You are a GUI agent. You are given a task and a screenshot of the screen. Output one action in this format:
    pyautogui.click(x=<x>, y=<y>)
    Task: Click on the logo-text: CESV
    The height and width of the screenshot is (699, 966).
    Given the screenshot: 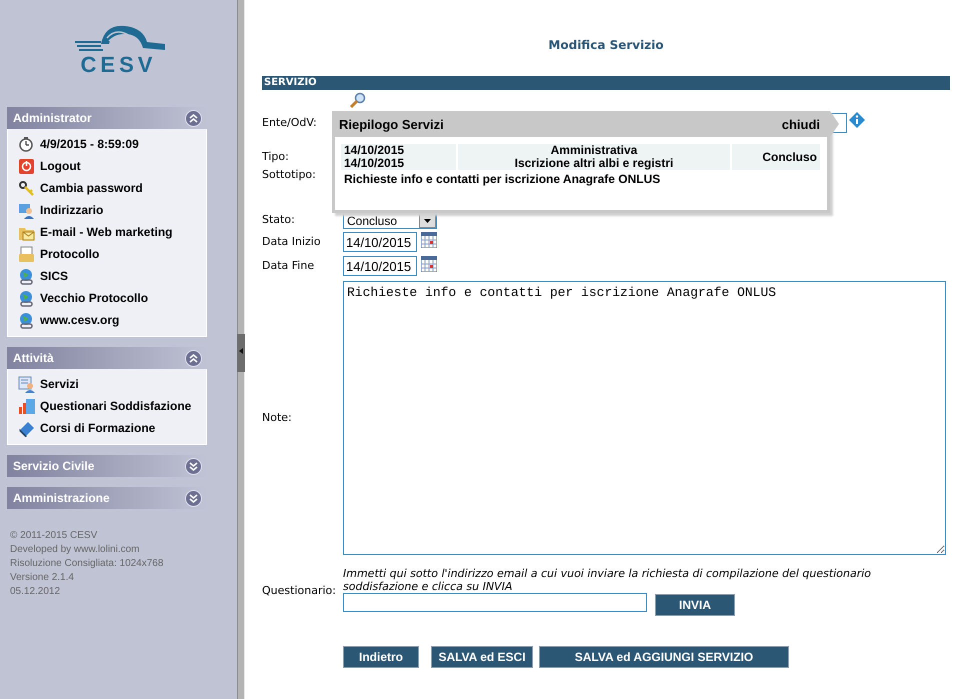 What is the action you would take?
    pyautogui.click(x=118, y=65)
    